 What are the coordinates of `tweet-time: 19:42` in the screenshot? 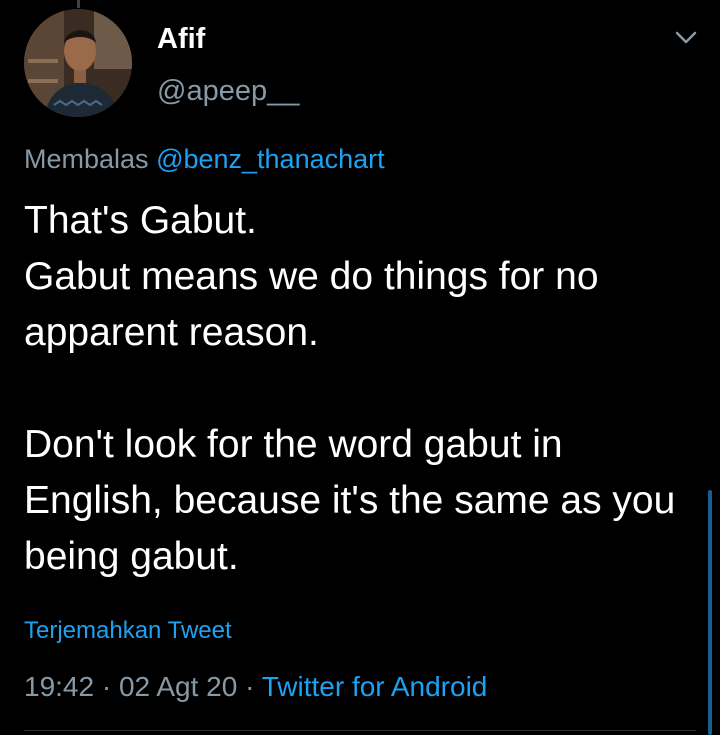 It's located at (59, 686).